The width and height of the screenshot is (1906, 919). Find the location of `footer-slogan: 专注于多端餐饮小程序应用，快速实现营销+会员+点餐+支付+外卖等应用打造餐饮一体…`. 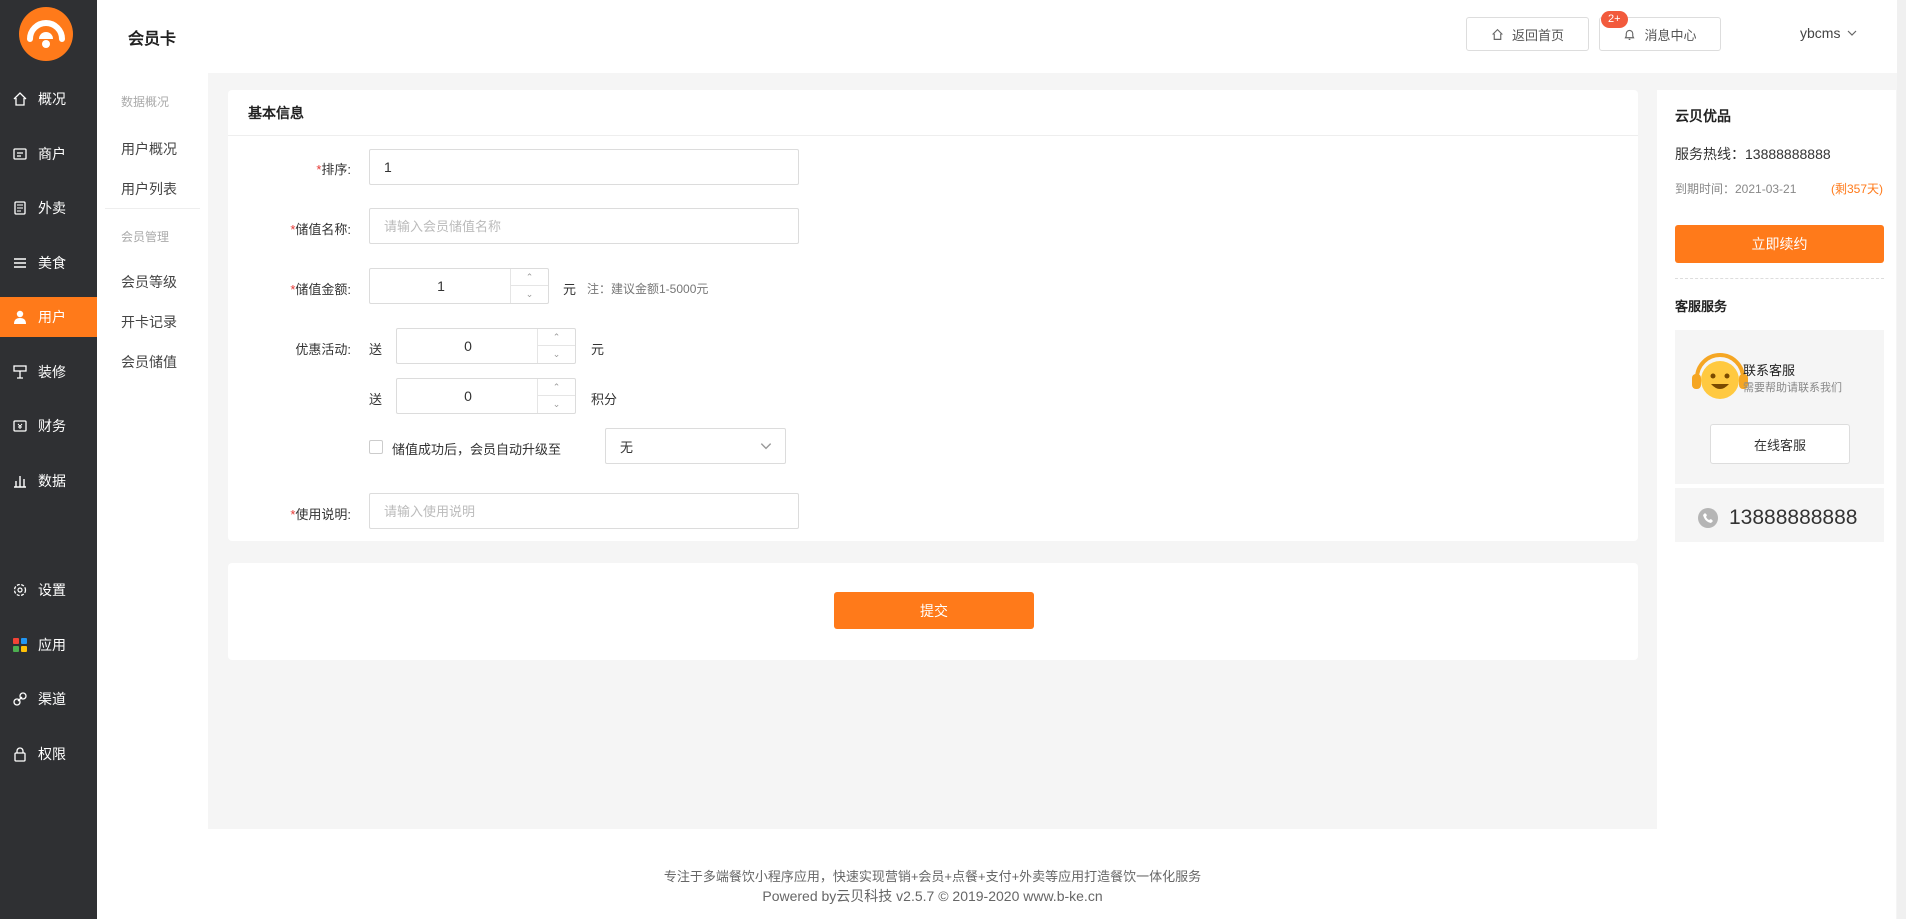

footer-slogan: 专注于多端餐饮小程序应用，快速实现营销+会员+点餐+支付+外卖等应用打造餐饮一体… is located at coordinates (932, 876).